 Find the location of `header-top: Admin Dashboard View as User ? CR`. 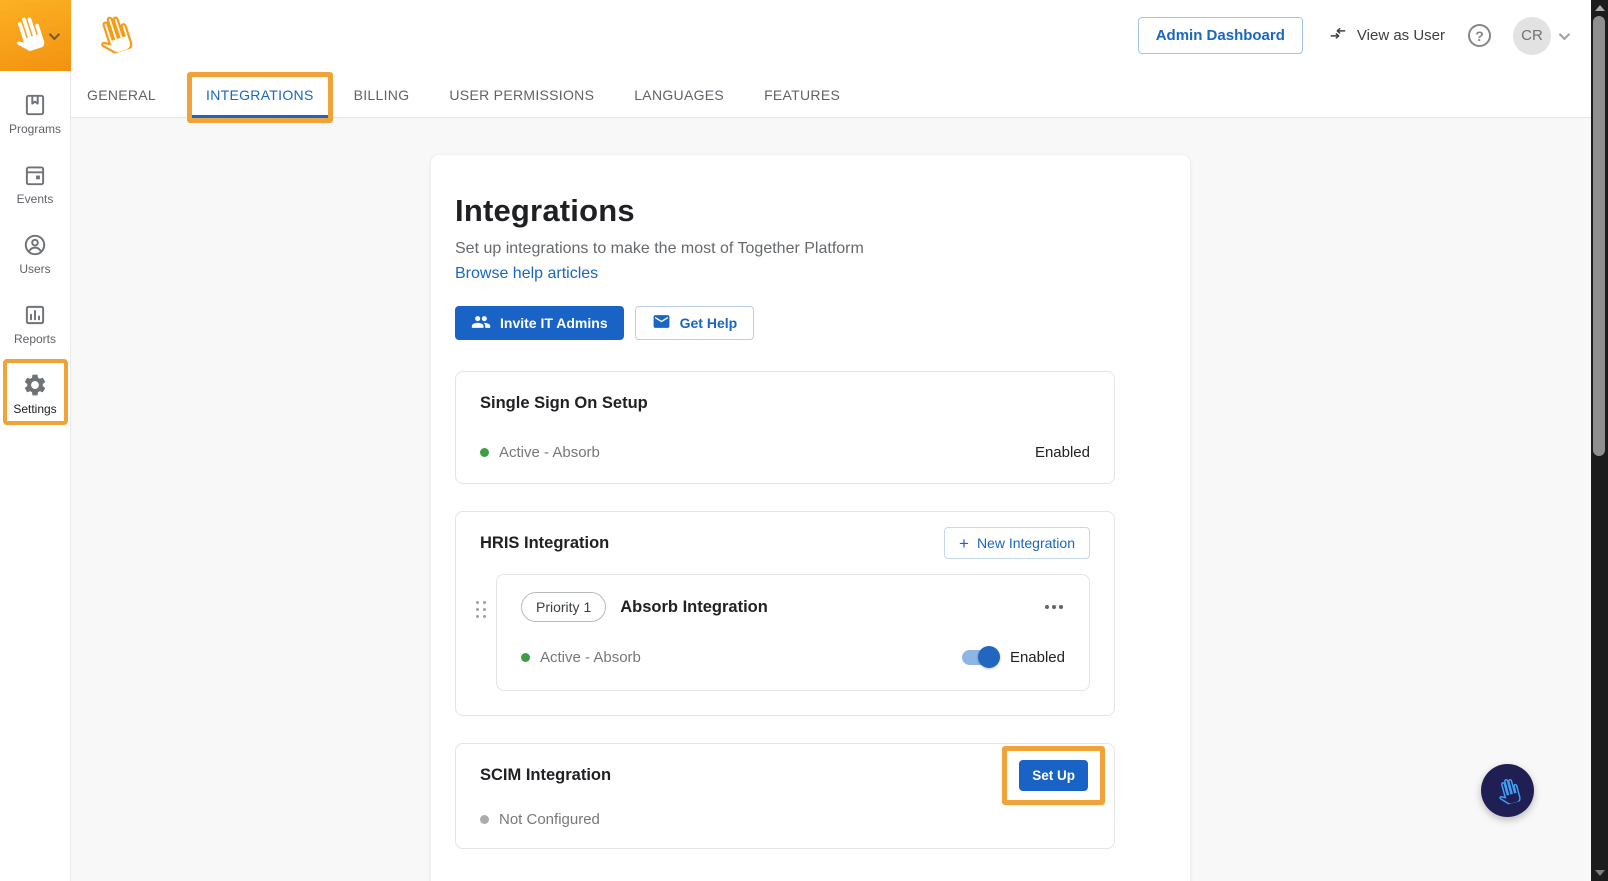

header-top: Admin Dashboard View as User ? CR is located at coordinates (831, 35).